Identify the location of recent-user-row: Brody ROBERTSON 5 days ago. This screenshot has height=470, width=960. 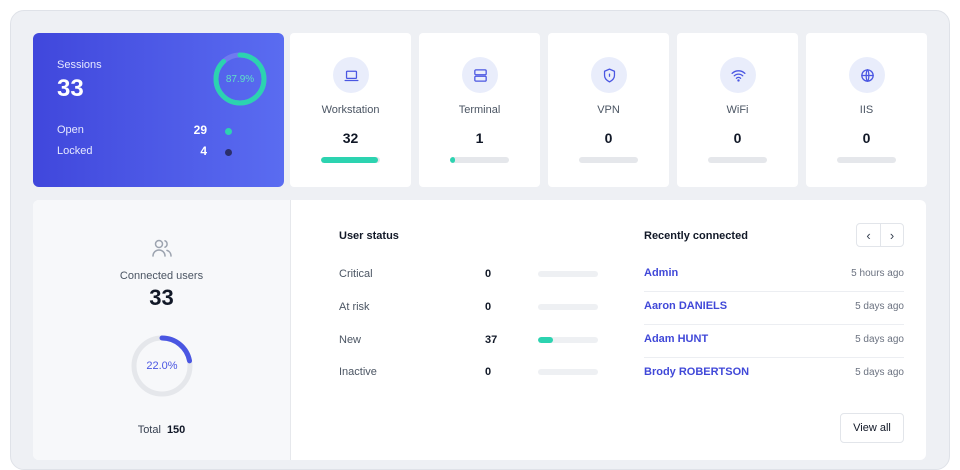
(774, 374).